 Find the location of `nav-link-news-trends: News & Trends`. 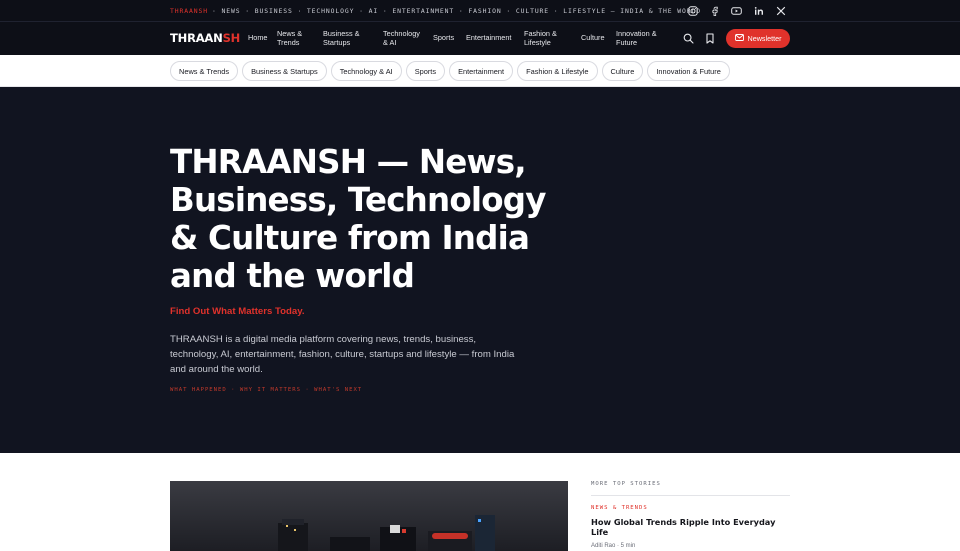

nav-link-news-trends: News & Trends is located at coordinates (294, 38).